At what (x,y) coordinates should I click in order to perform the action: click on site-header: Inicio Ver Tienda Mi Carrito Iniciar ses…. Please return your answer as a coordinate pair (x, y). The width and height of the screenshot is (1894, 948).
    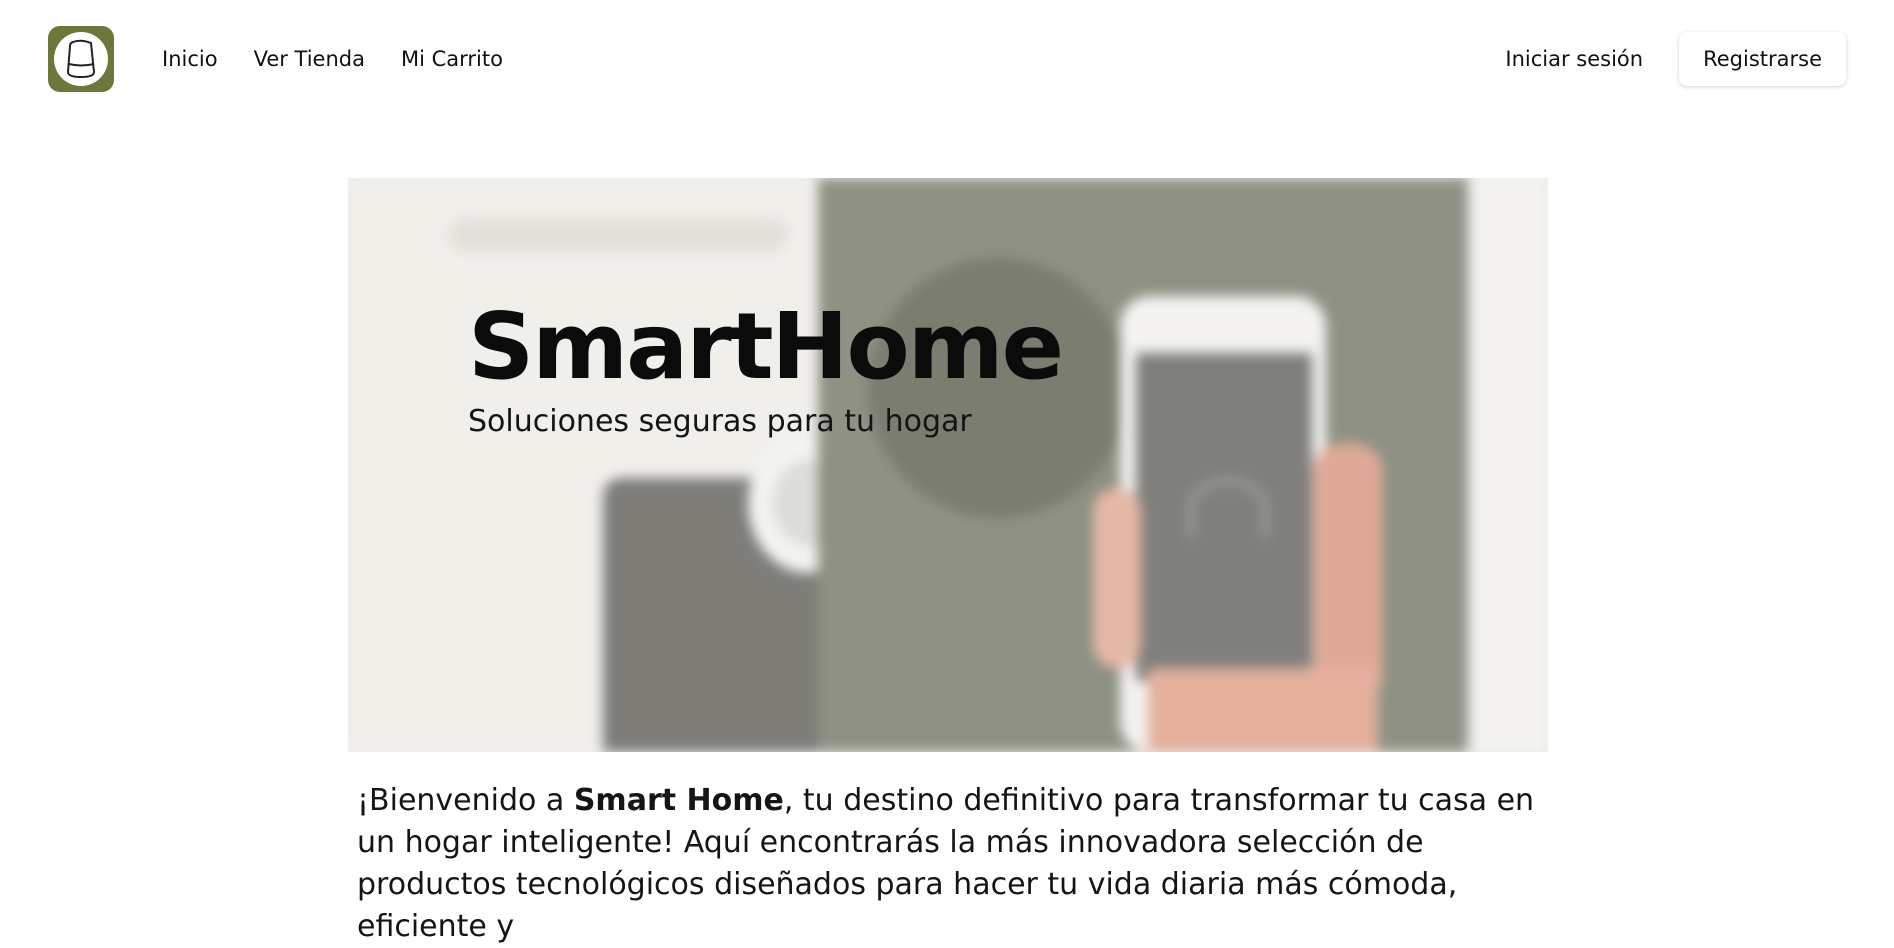
    Looking at the image, I should click on (947, 58).